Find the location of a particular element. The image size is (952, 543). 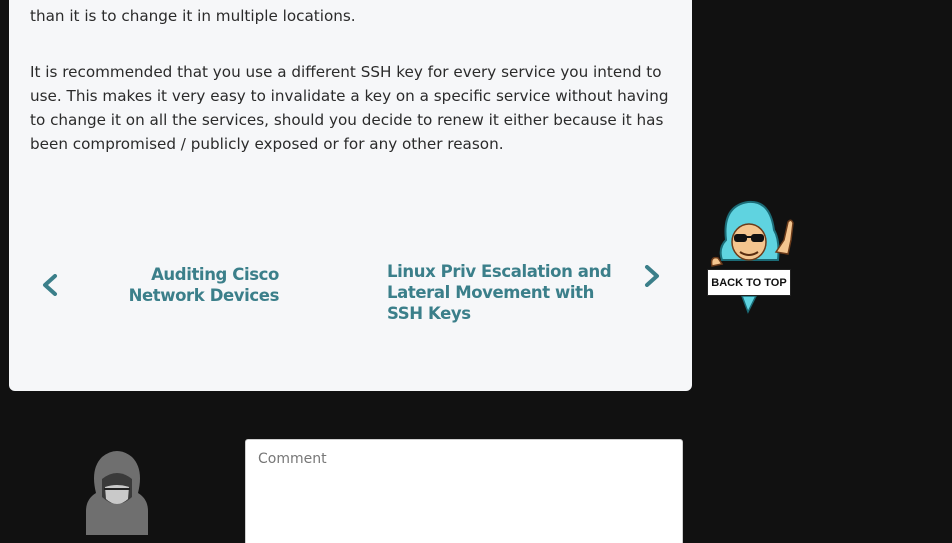

chevron-left-icon is located at coordinates (50, 285).